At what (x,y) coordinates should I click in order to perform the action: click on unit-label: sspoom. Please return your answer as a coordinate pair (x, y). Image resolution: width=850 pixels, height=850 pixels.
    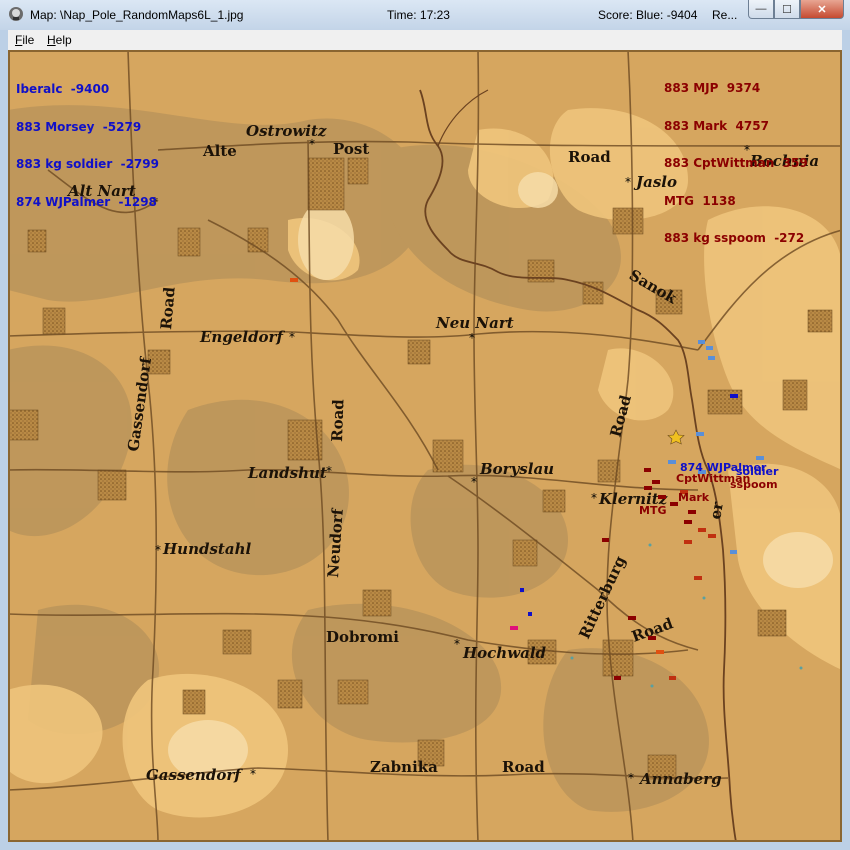
    Looking at the image, I should click on (754, 484).